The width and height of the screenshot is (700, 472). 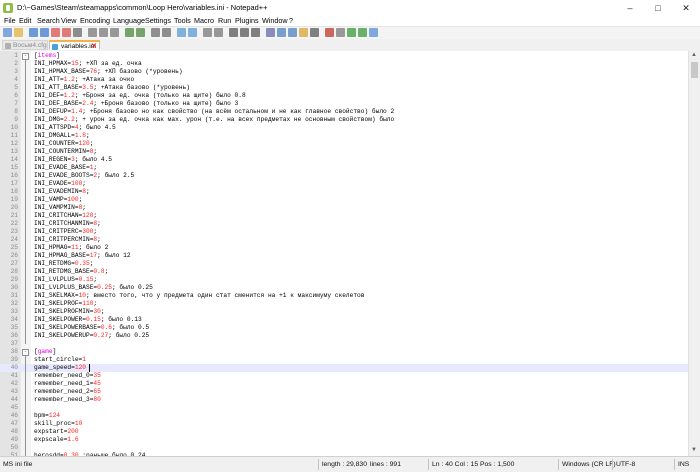 I want to click on word-wrap-icon, so click(x=233, y=32).